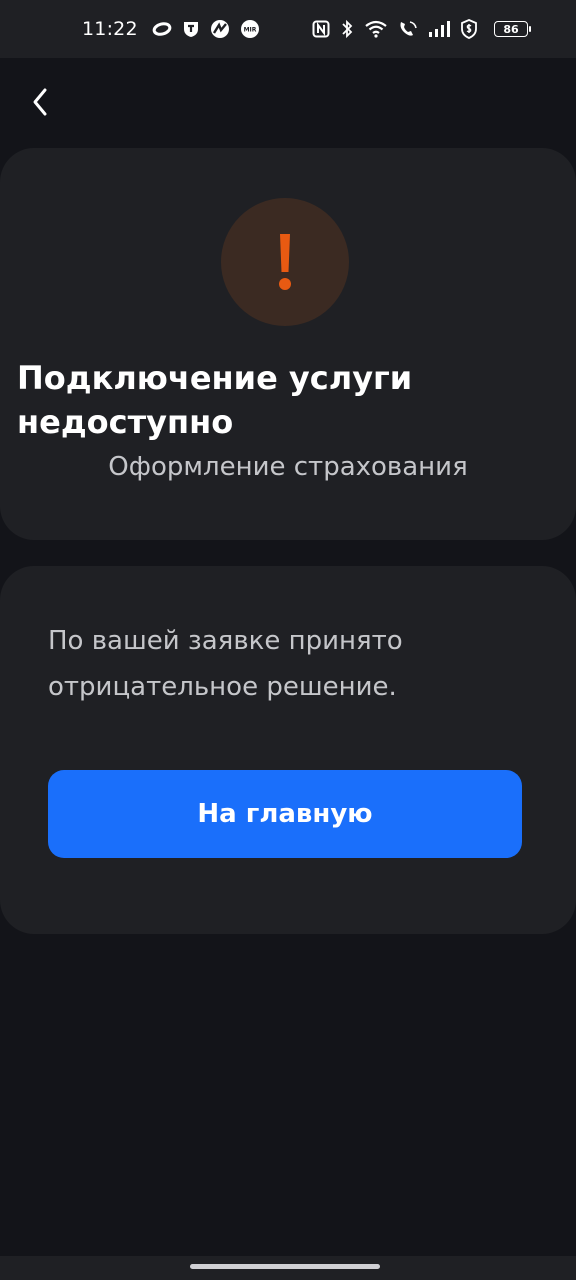  What do you see at coordinates (285, 1266) in the screenshot?
I see `home-indicator` at bounding box center [285, 1266].